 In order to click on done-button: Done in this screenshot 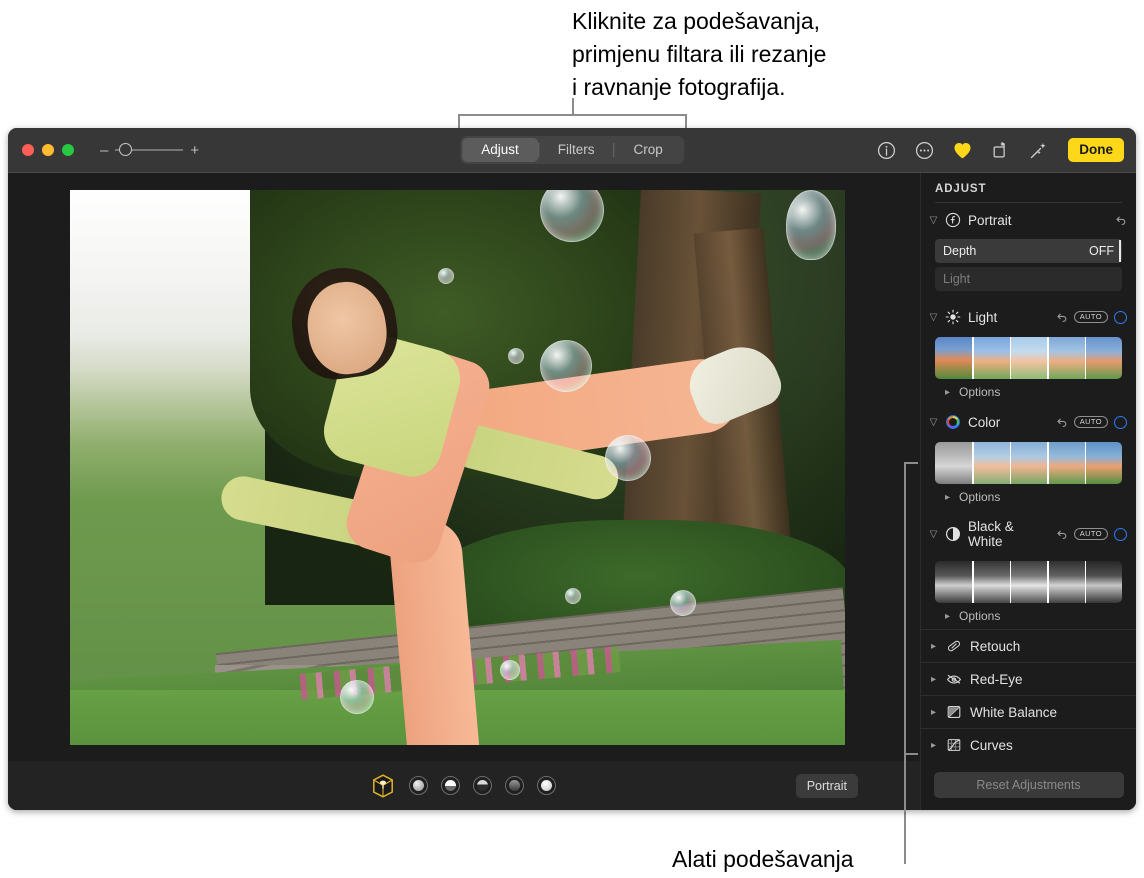, I will do `click(1096, 150)`.